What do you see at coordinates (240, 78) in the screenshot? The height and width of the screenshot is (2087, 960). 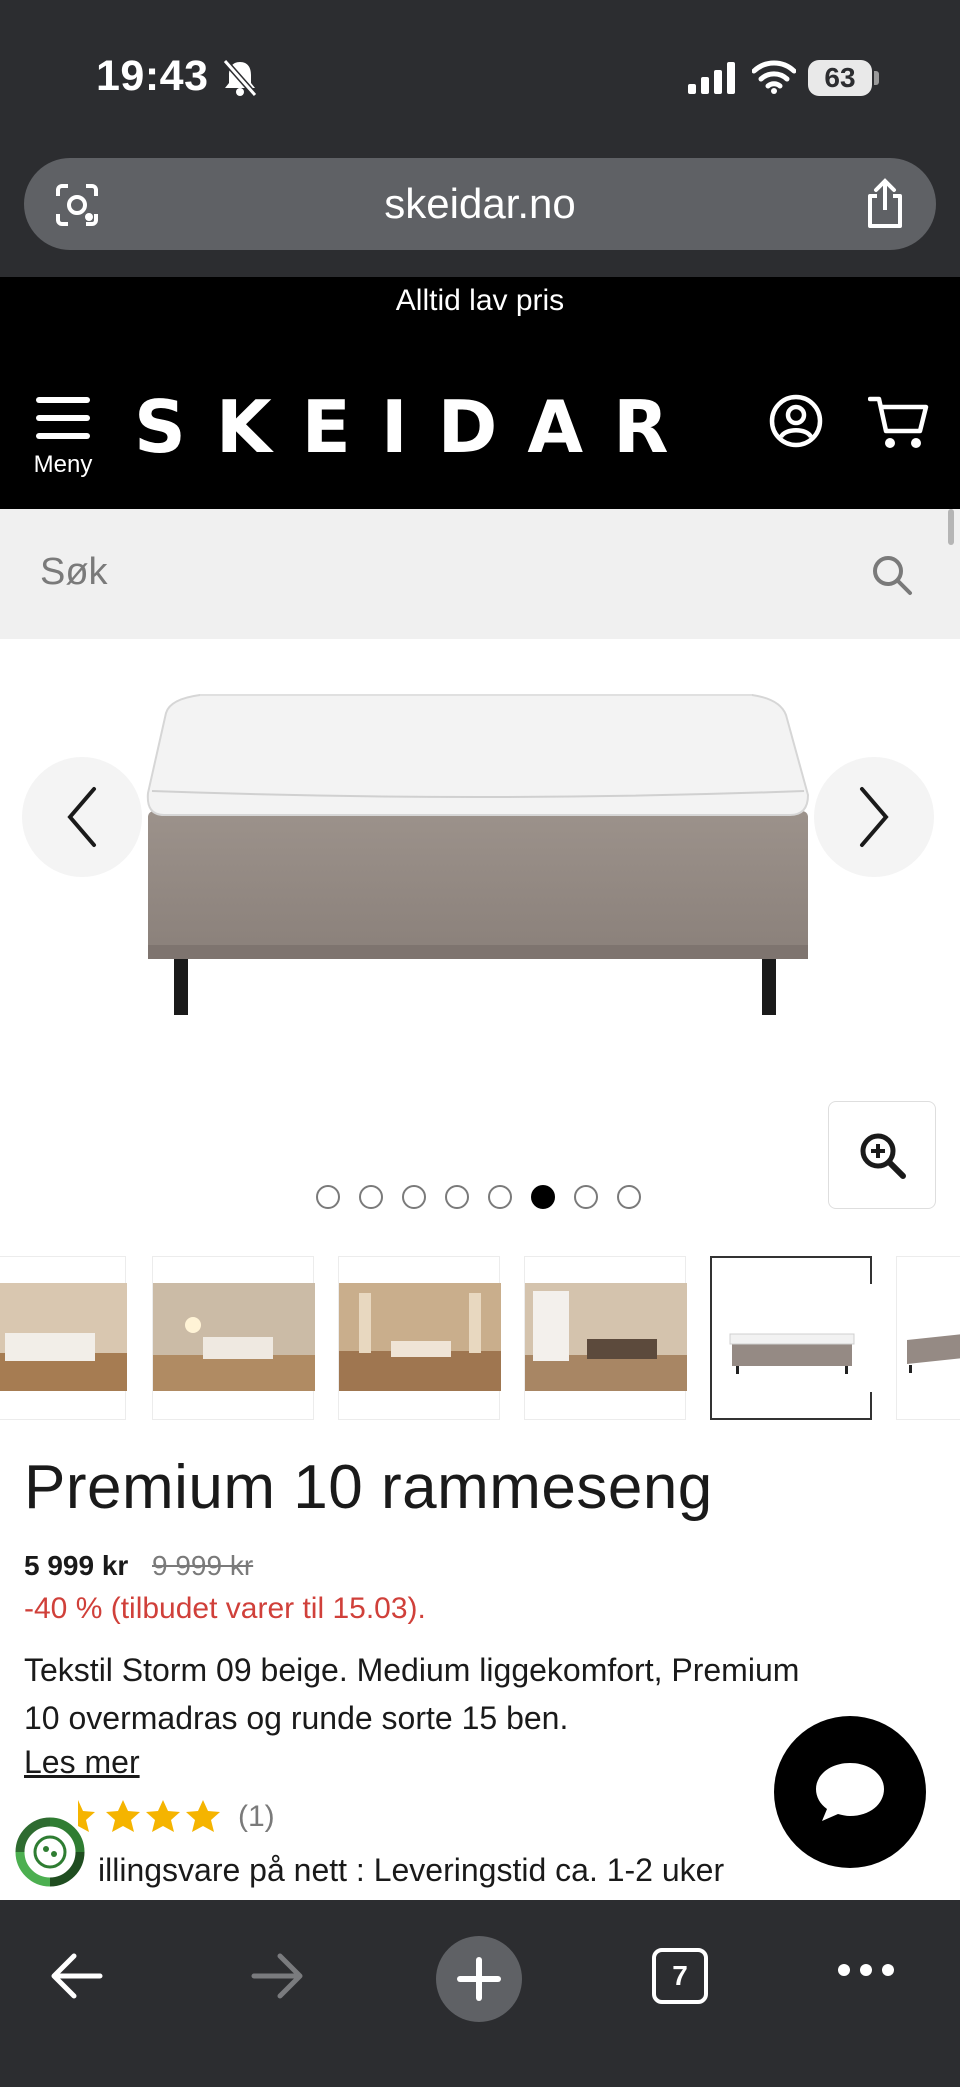 I see `silent-bell-icon` at bounding box center [240, 78].